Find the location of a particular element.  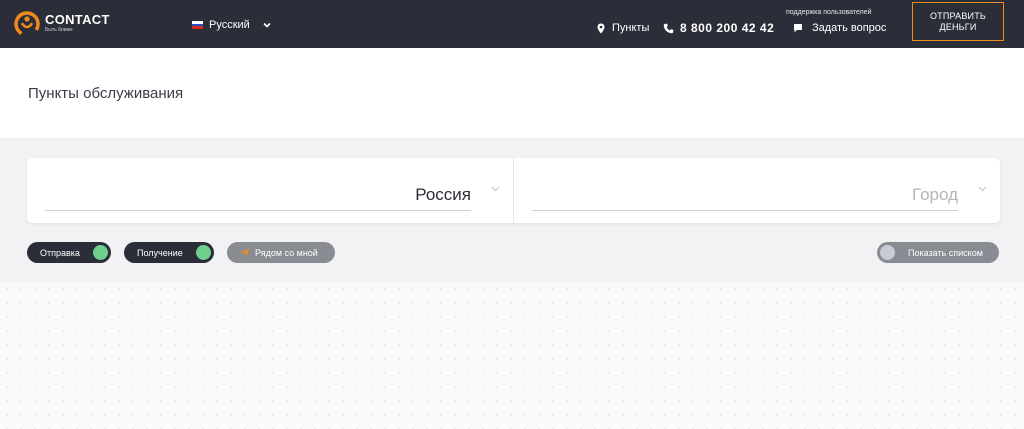

chat-bubble-icon is located at coordinates (798, 28).